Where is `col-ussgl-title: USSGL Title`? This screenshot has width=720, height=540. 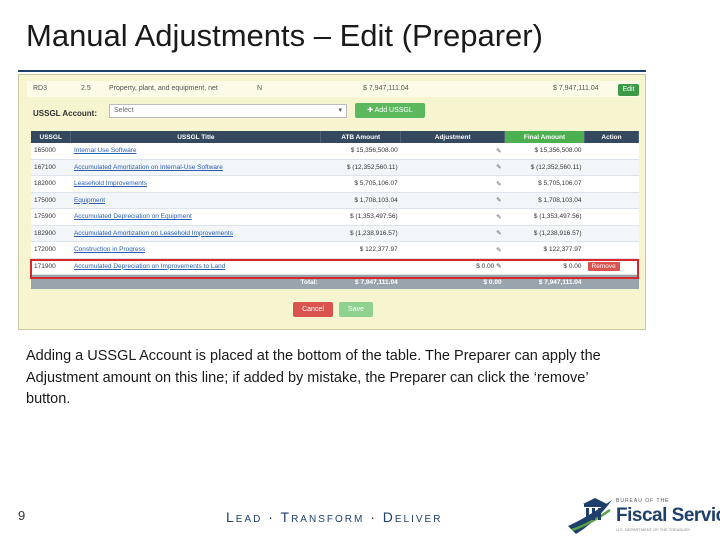
col-ussgl-title: USSGL Title is located at coordinates (196, 137).